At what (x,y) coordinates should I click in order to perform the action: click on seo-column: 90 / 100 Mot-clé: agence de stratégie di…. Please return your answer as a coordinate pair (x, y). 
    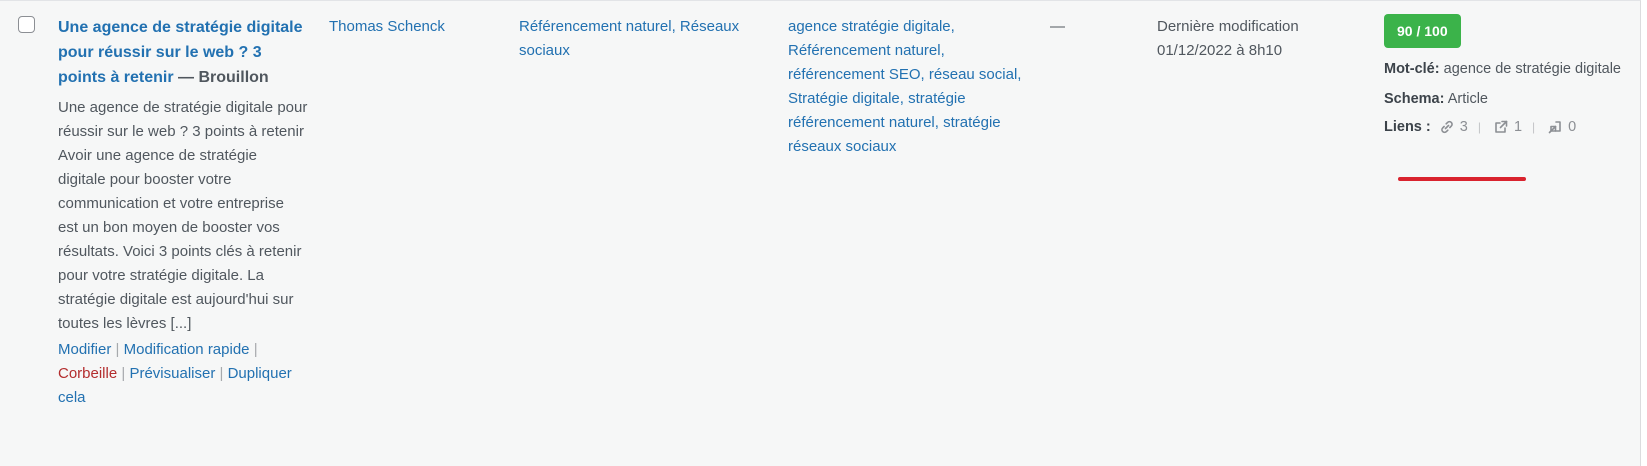
    Looking at the image, I should click on (1504, 76).